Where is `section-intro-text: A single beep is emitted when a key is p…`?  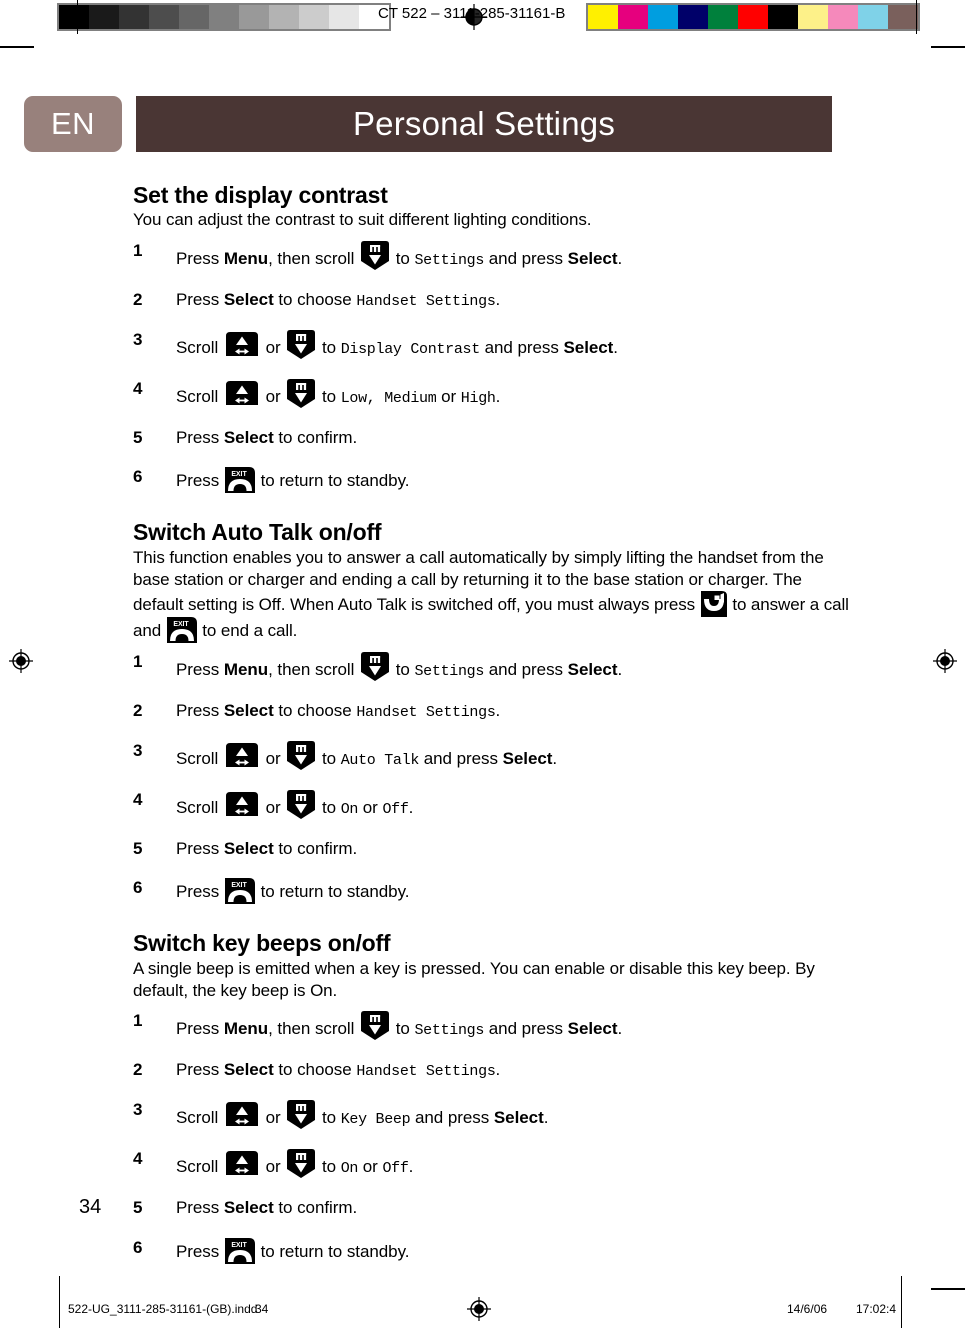
section-intro-text: A single beep is emitted when a key is p… is located at coordinates (474, 979).